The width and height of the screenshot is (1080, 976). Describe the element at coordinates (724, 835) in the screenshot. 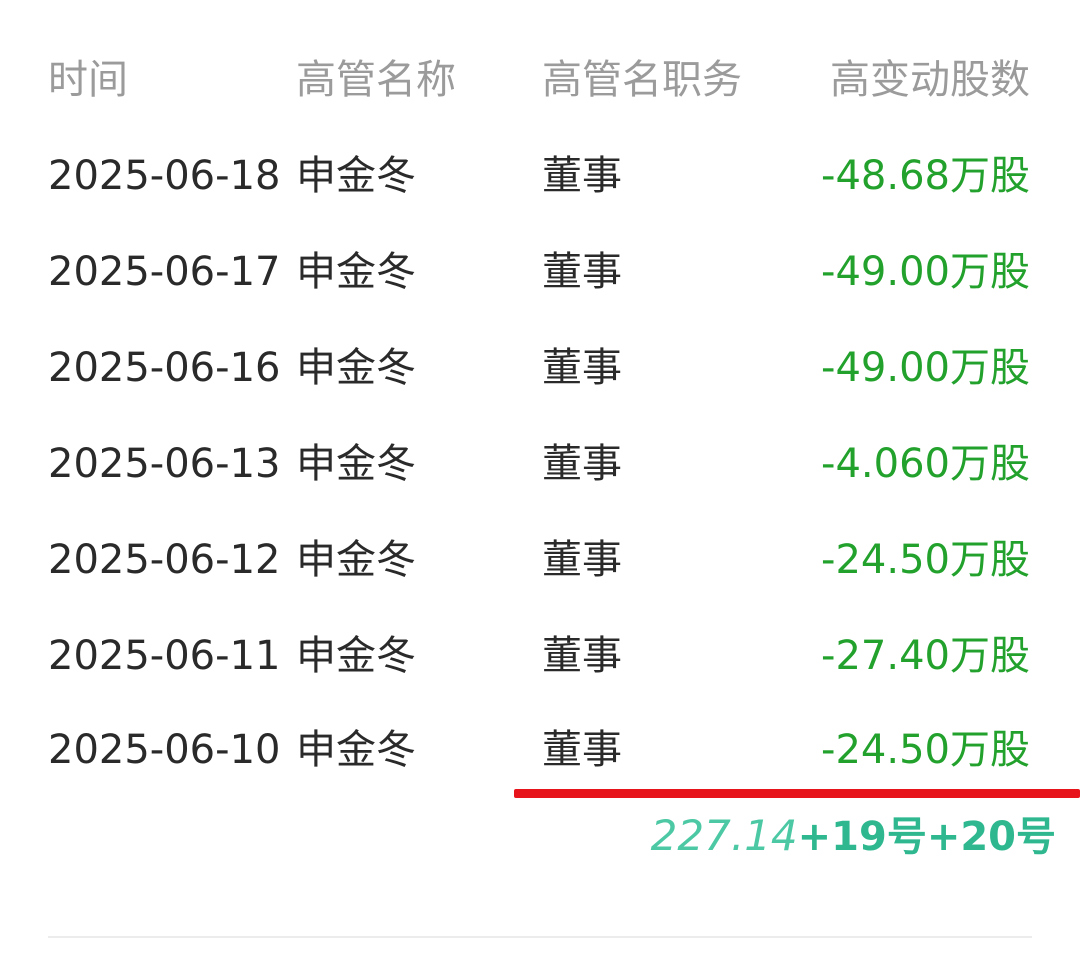

I see `annotation-total: 227.14` at that location.